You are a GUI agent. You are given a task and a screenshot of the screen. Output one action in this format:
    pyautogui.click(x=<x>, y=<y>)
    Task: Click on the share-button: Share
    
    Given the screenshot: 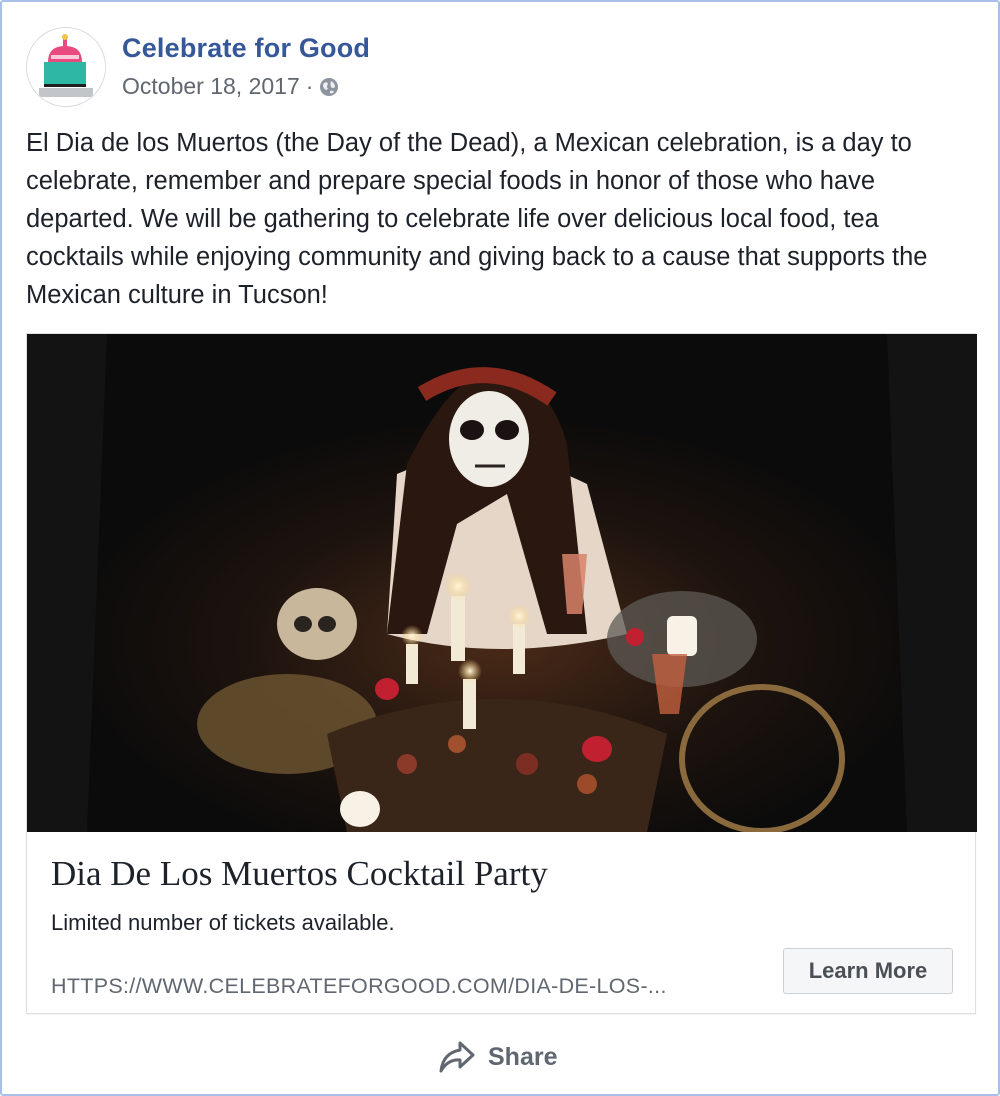 What is the action you would take?
    pyautogui.click(x=497, y=1057)
    